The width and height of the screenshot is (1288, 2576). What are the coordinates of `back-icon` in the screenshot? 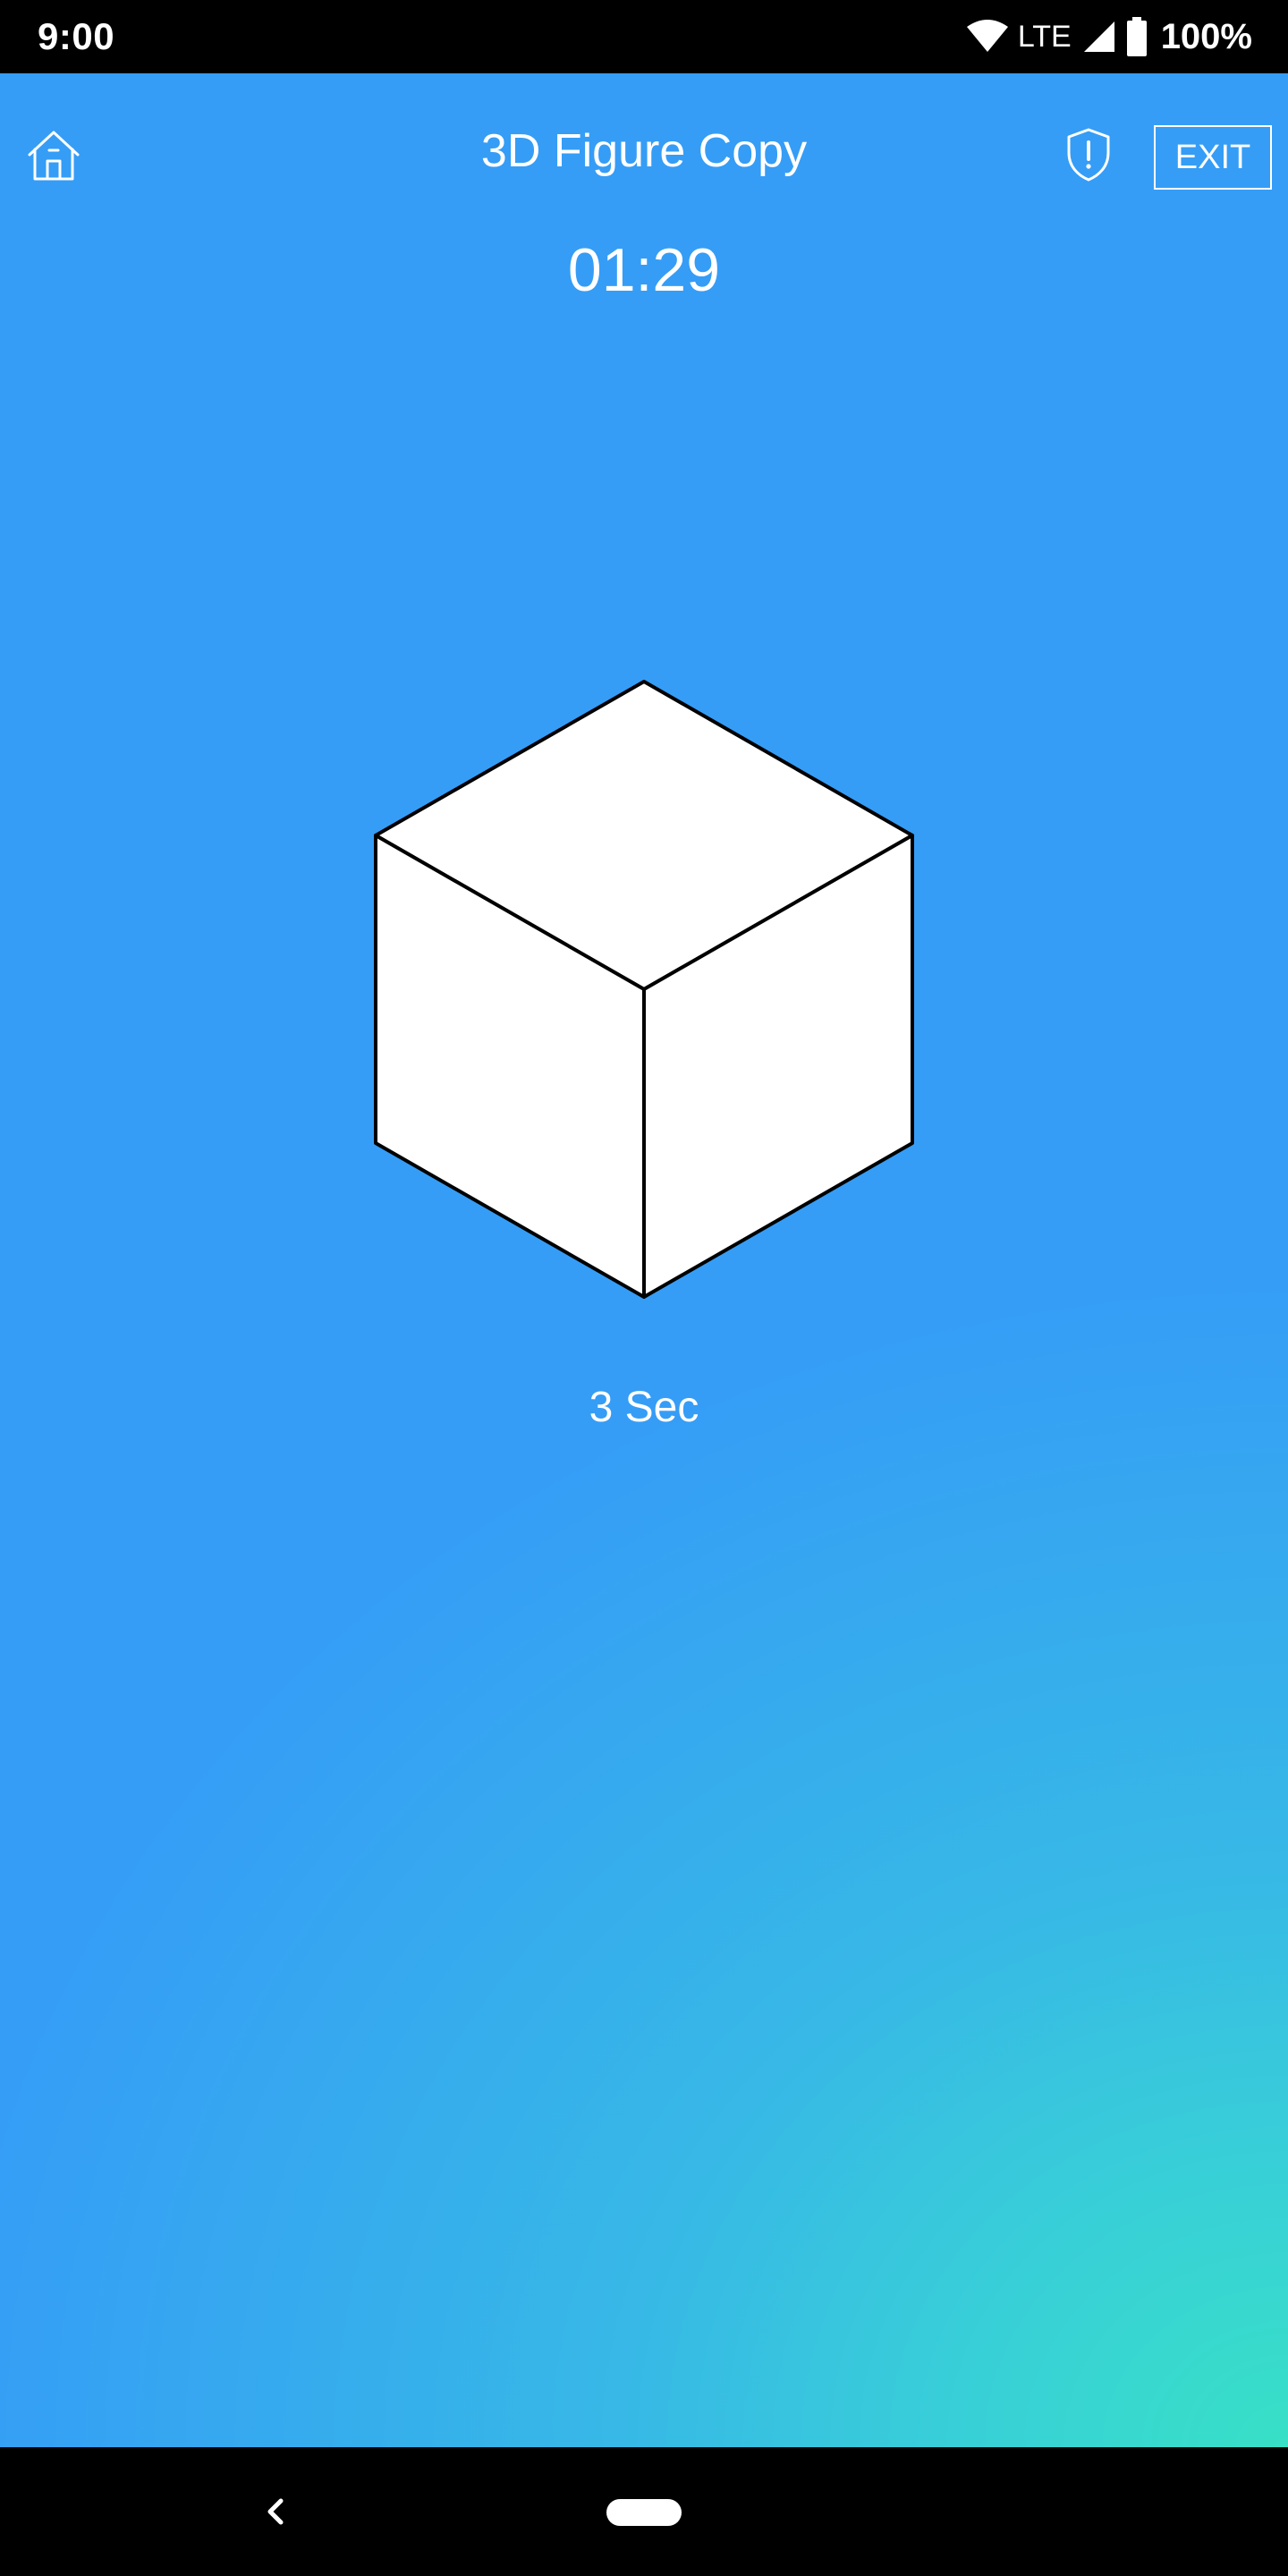 It's located at (275, 2511).